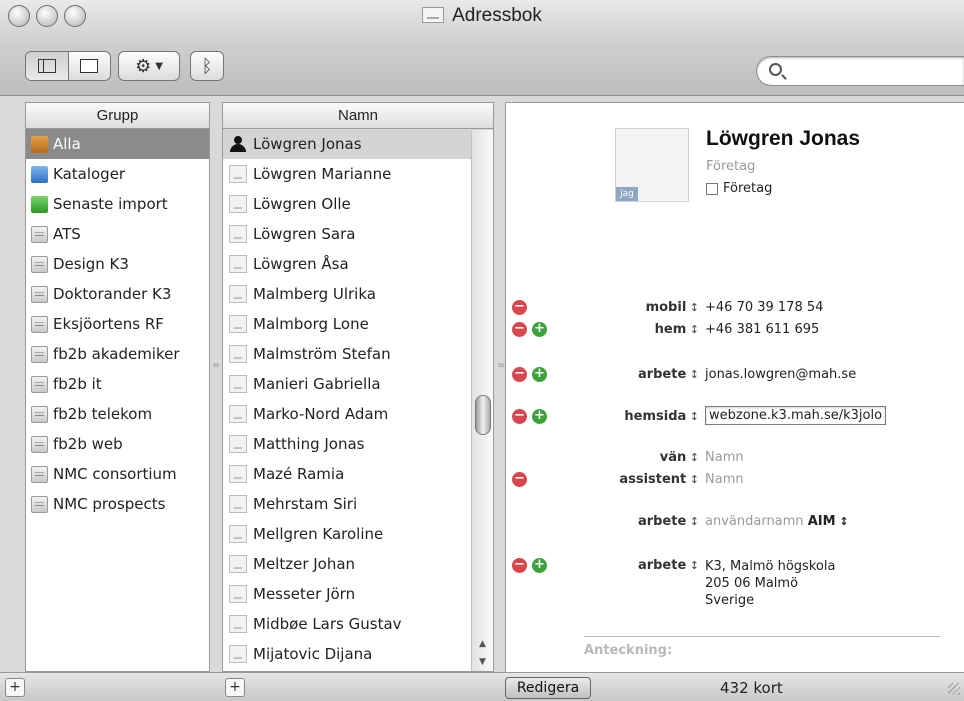 Image resolution: width=964 pixels, height=701 pixels. What do you see at coordinates (358, 174) in the screenshot?
I see `contact-list-item: Löwgren Marianne` at bounding box center [358, 174].